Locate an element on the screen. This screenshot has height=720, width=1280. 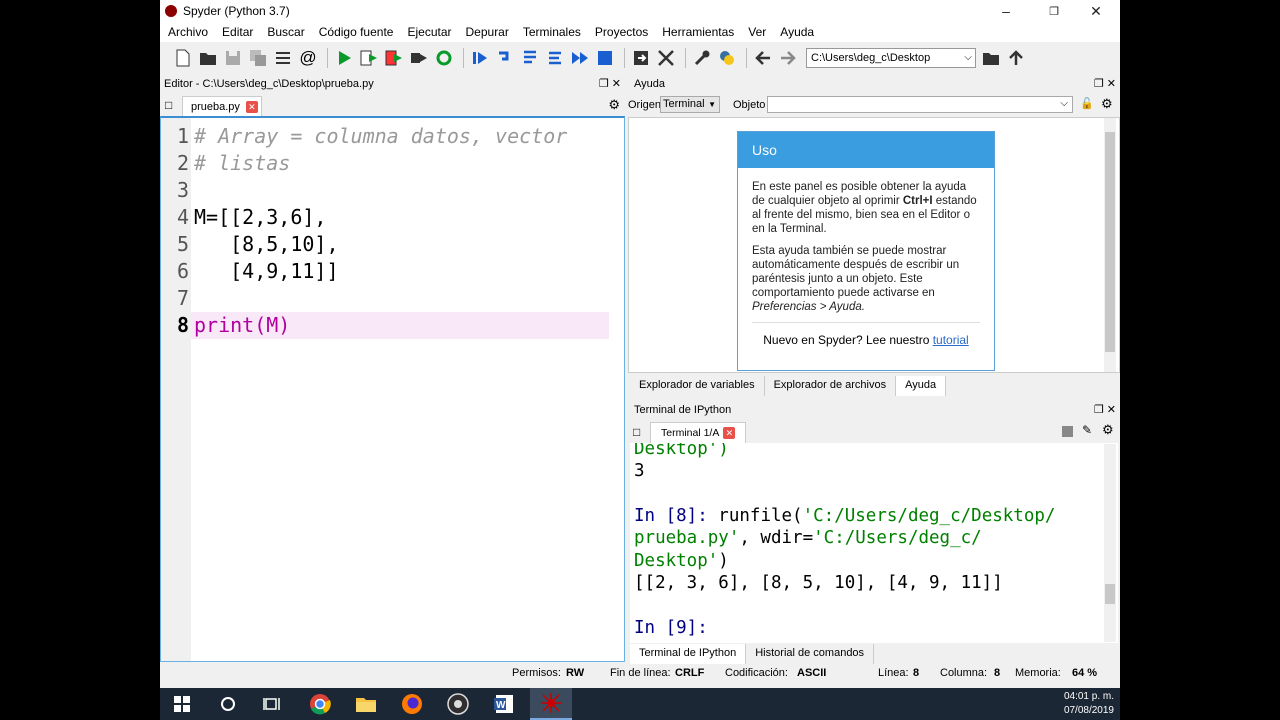
save-icon is located at coordinates (233, 58).